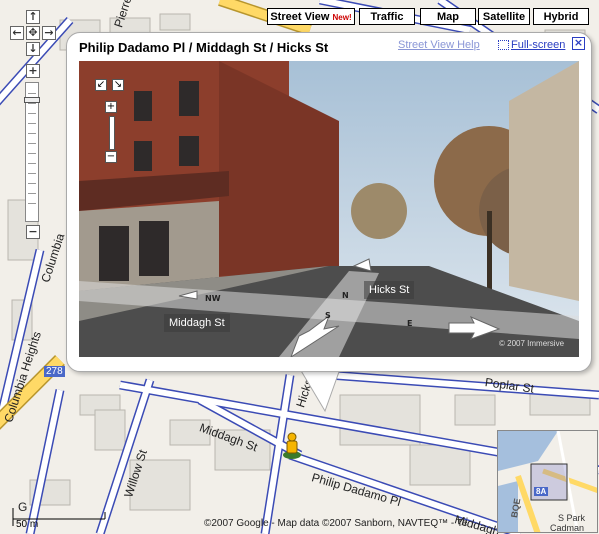  I want to click on panorama-watermark: © 2007 Immersive, so click(532, 343).